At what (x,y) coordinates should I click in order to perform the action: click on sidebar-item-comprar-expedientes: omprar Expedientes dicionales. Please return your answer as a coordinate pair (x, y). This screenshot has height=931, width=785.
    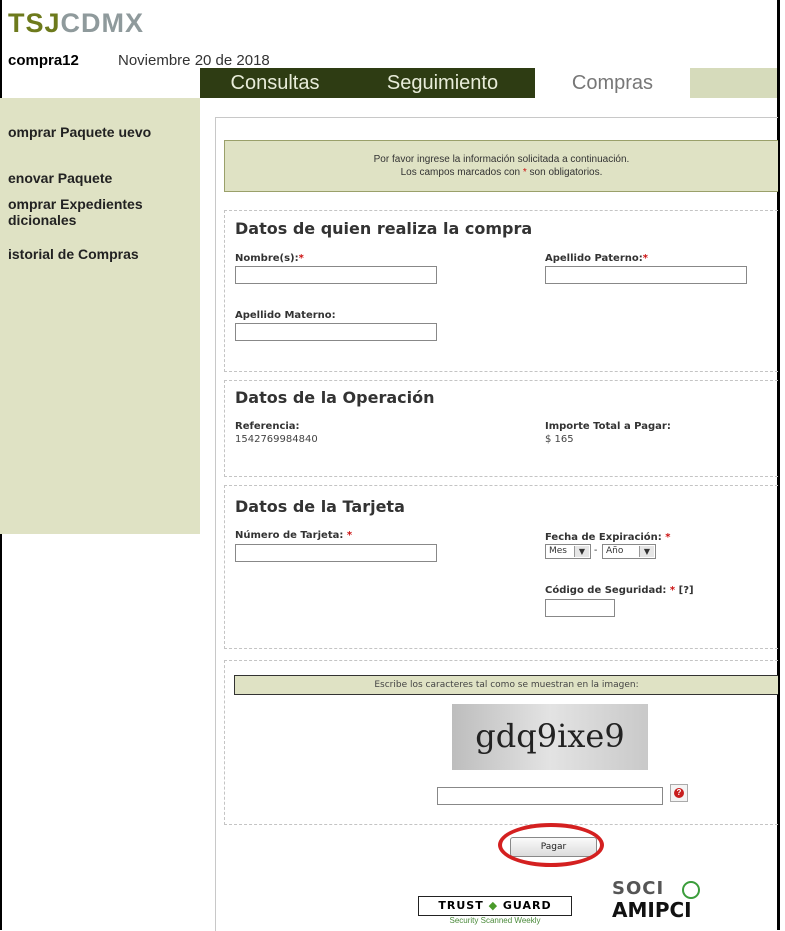
    Looking at the image, I should click on (103, 212).